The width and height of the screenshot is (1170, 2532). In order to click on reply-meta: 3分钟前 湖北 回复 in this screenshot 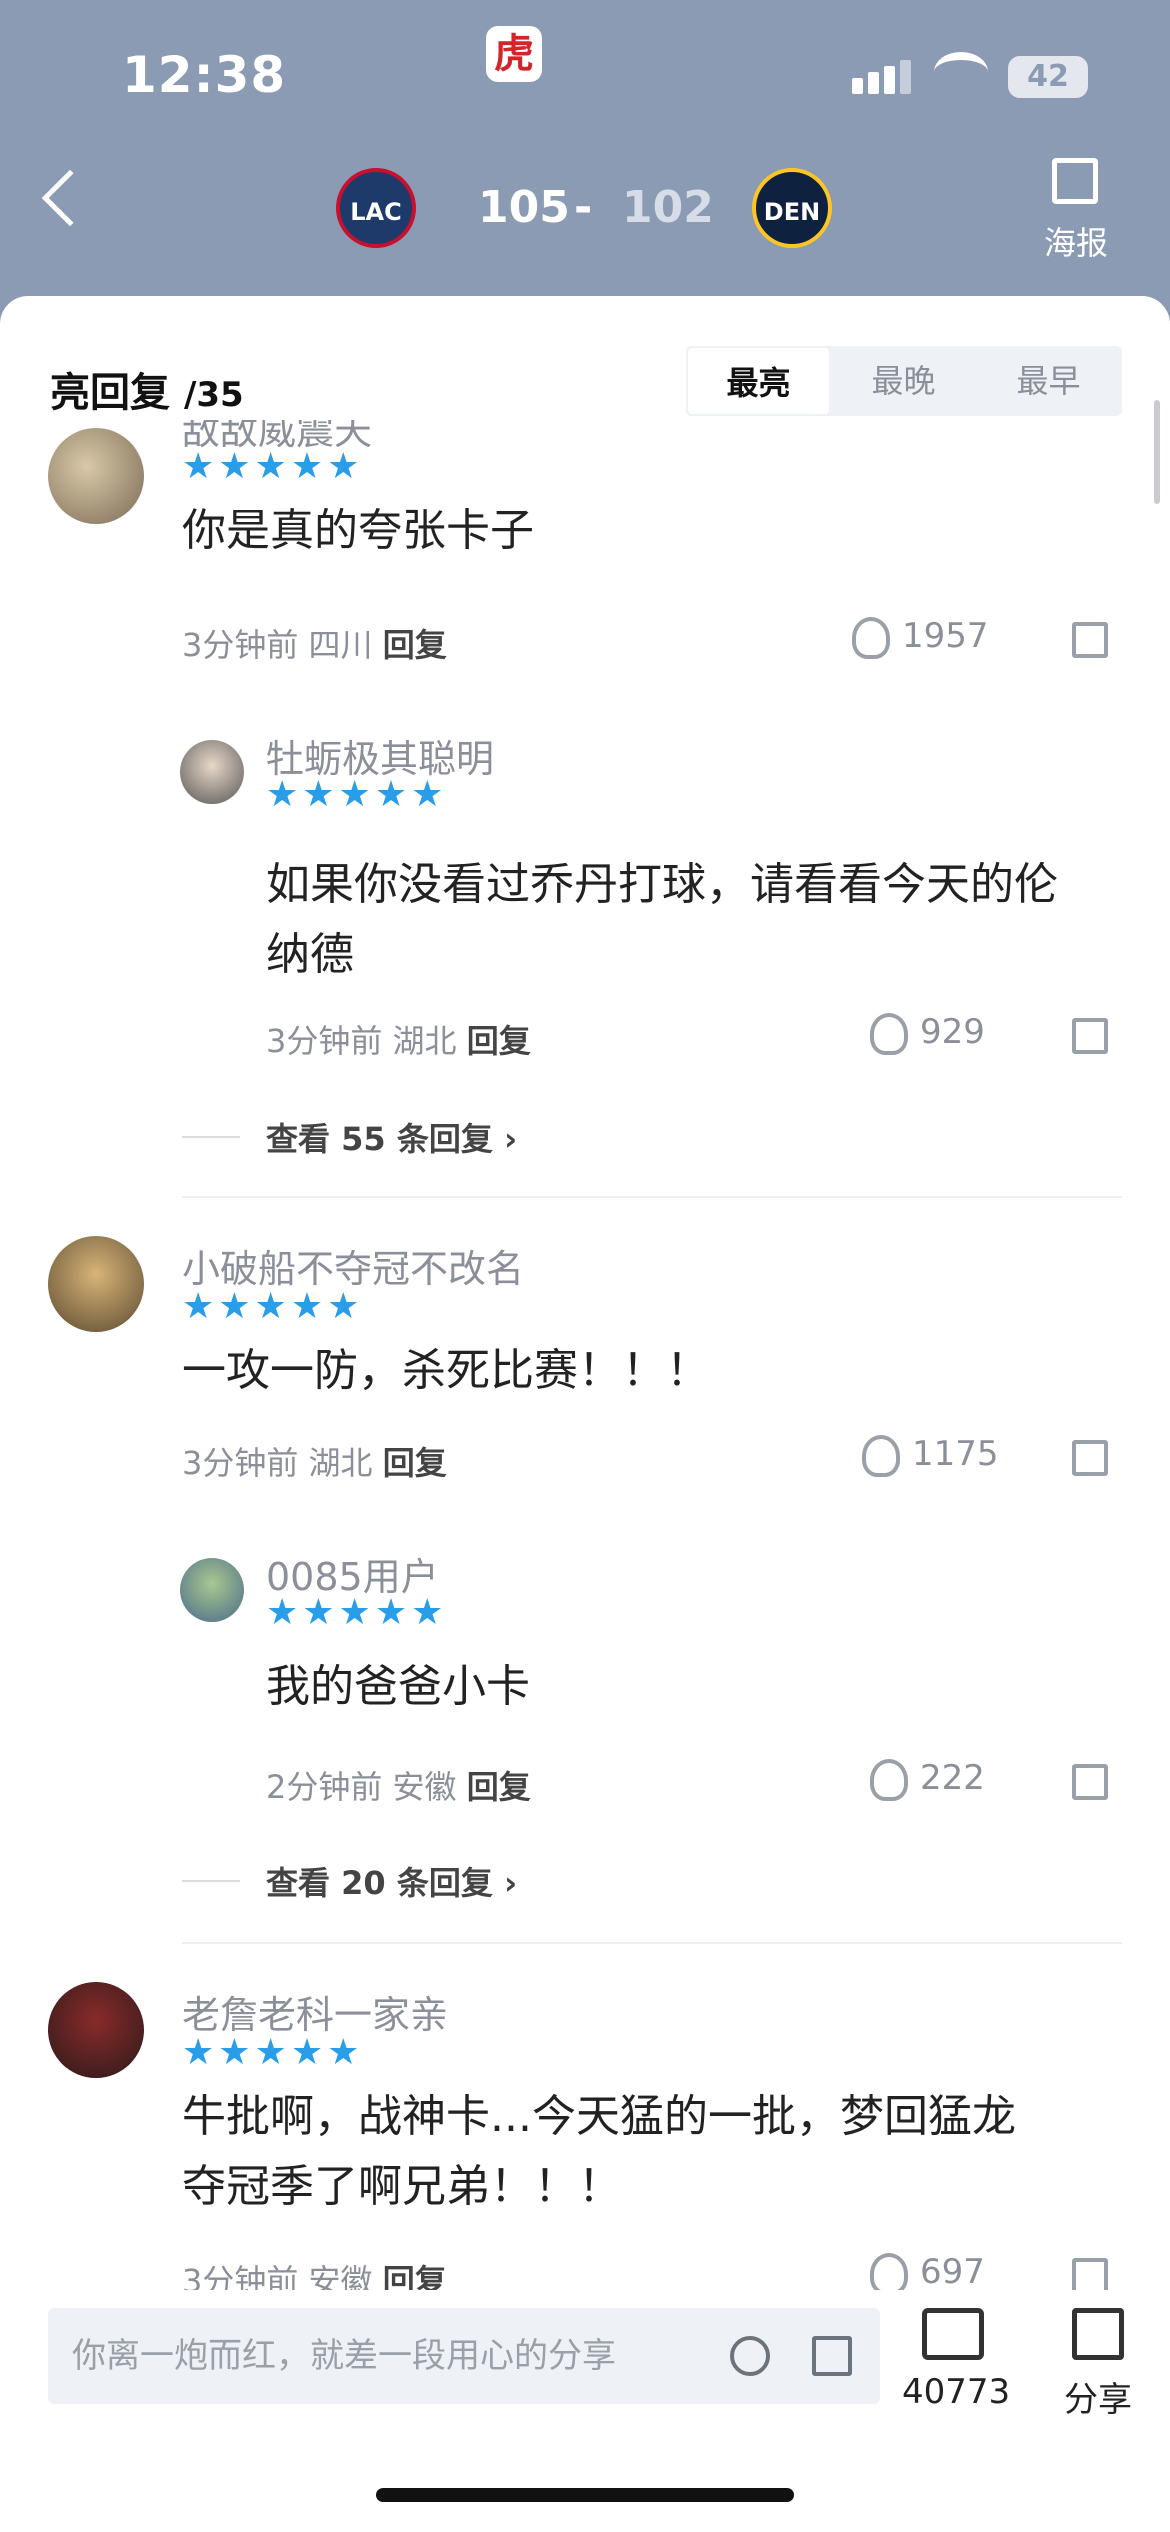, I will do `click(398, 1039)`.